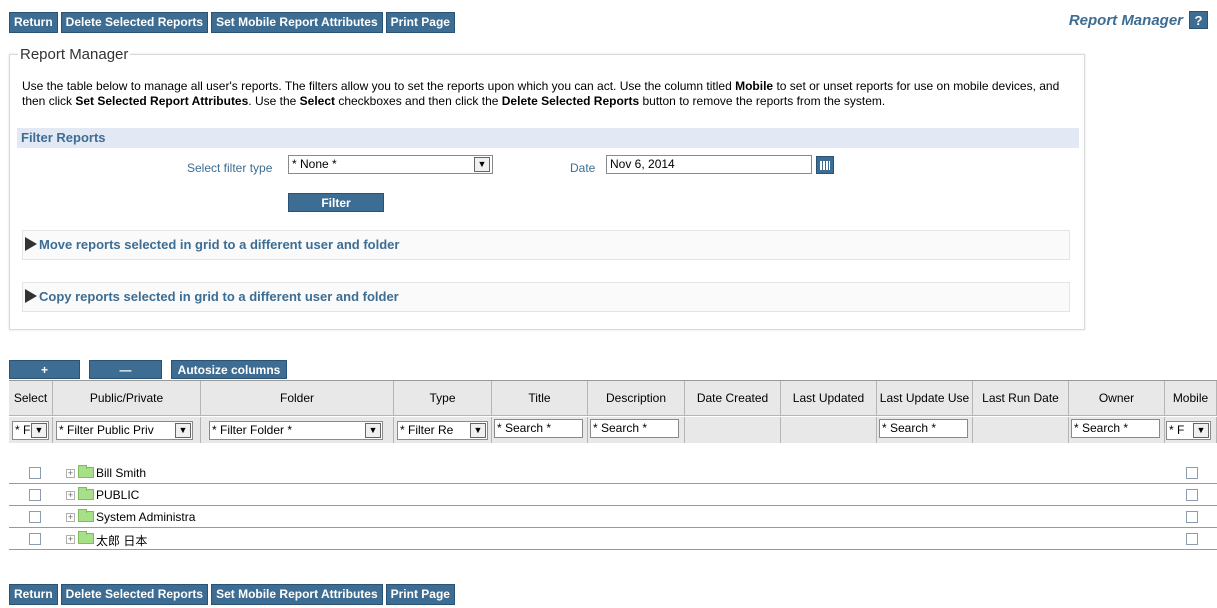  I want to click on type-filter: * Filter Re ▼, so click(442, 430).